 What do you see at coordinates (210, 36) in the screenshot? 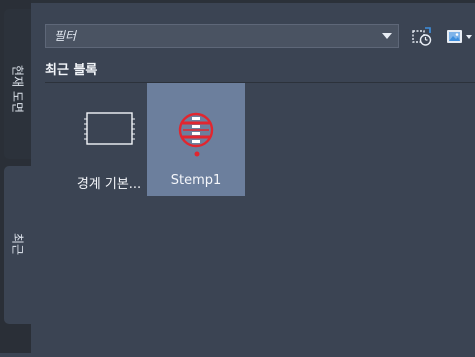
I see `filter-input` at bounding box center [210, 36].